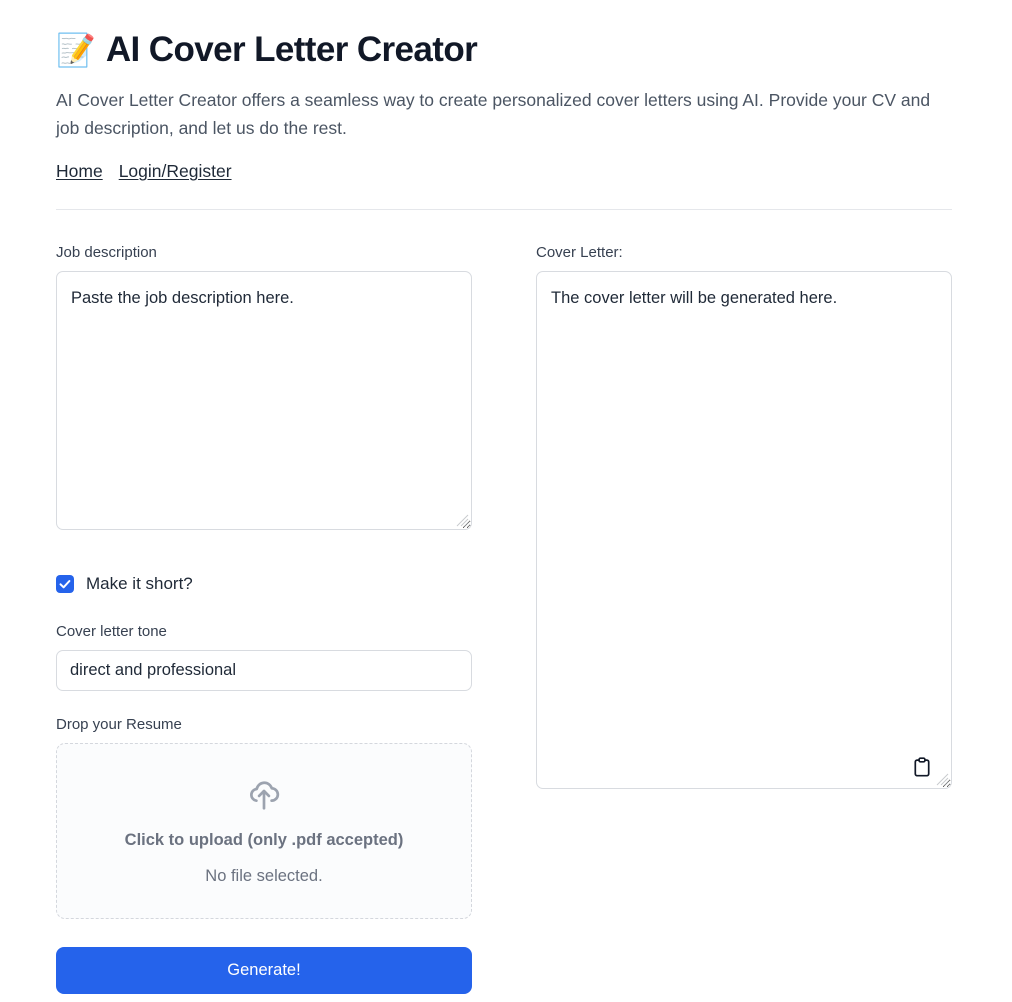 The width and height of the screenshot is (1012, 1002). I want to click on make-it-short-row: Make it short?, so click(264, 584).